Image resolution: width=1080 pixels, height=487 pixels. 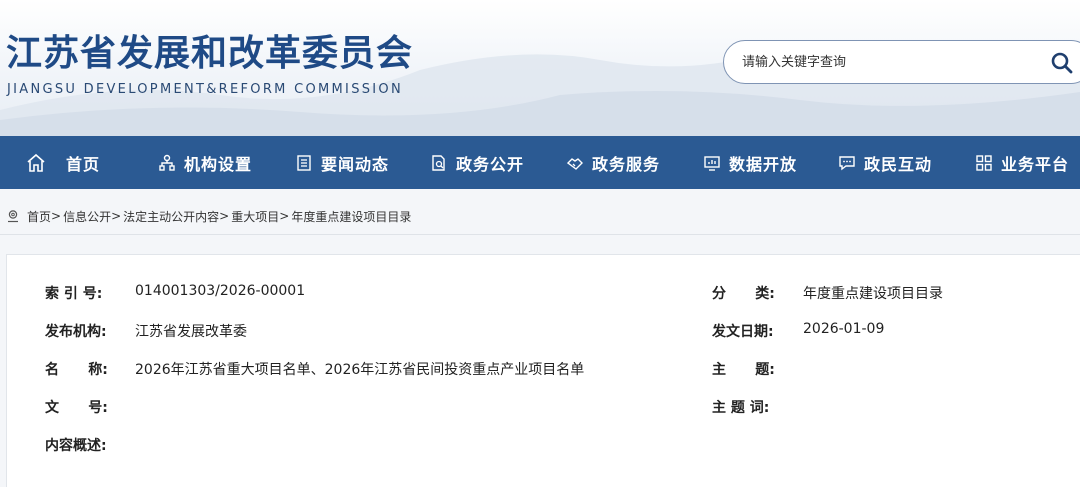 I want to click on newspaper-icon, so click(x=304, y=162).